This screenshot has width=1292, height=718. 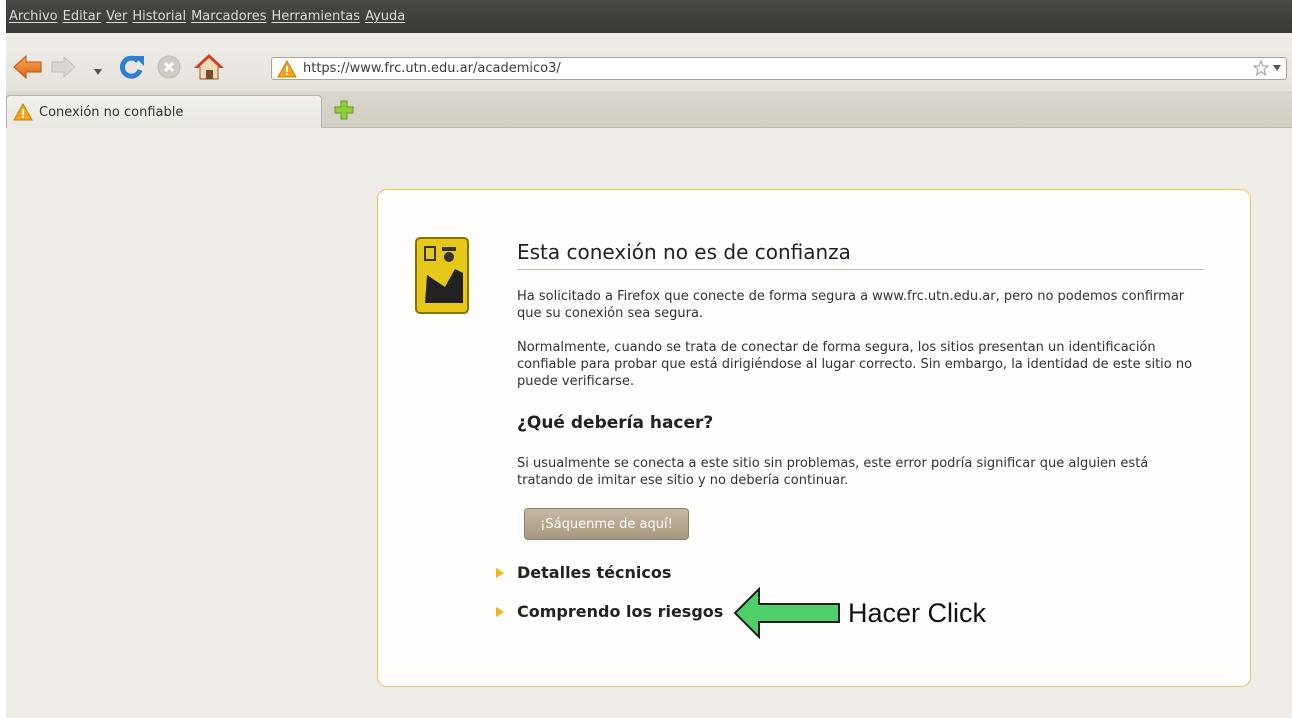 I want to click on tab-untrusted-connection: Conexión no confiable, so click(x=164, y=111).